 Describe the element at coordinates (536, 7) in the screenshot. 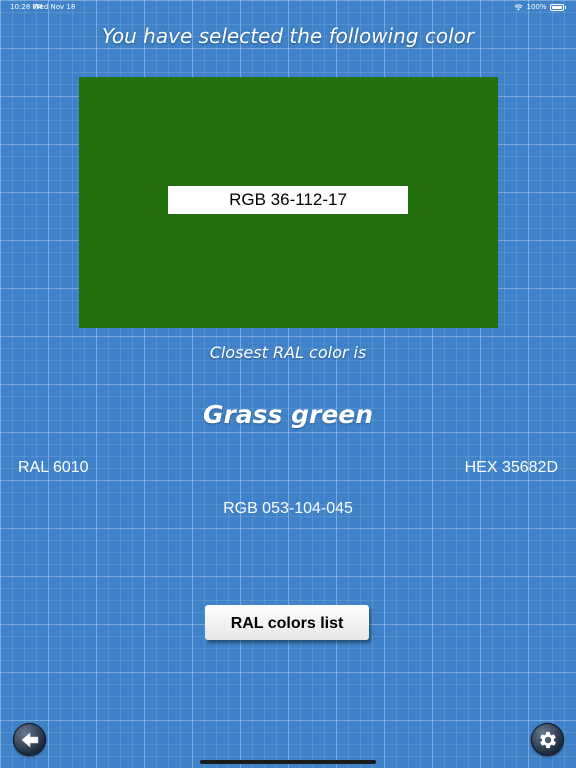

I see `battery-percent: 100%` at that location.